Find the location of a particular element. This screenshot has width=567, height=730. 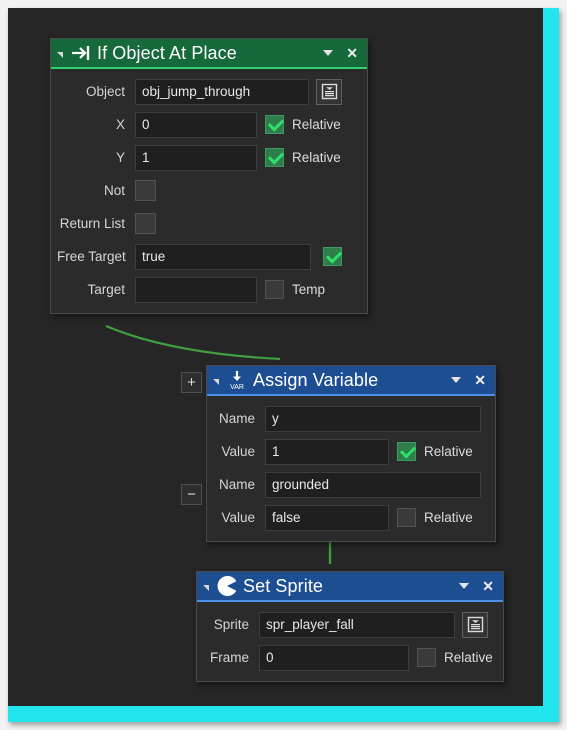

sprite-list-button is located at coordinates (475, 624).